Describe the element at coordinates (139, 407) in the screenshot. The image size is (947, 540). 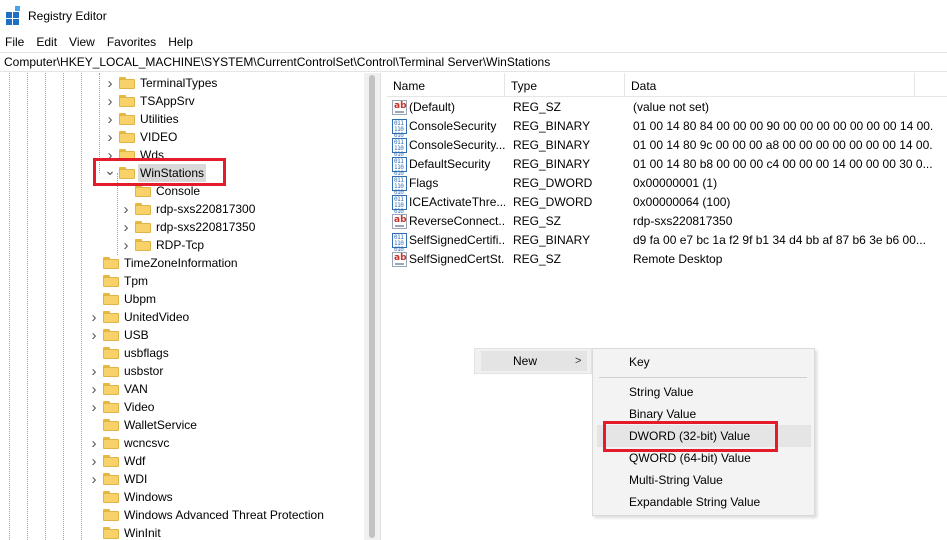
I see `tree-item-label: Video` at that location.